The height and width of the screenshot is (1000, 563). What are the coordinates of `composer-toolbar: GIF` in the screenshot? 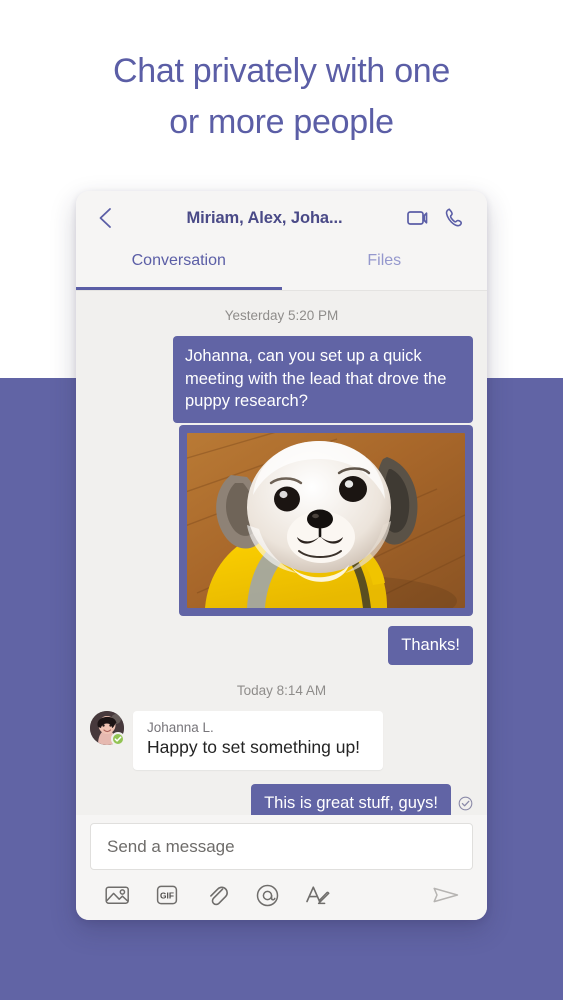 It's located at (281, 895).